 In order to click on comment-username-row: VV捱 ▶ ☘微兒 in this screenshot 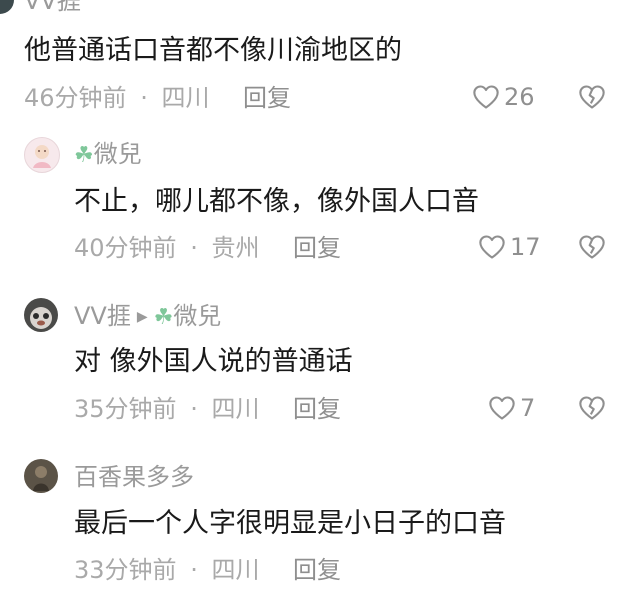, I will do `click(147, 316)`.